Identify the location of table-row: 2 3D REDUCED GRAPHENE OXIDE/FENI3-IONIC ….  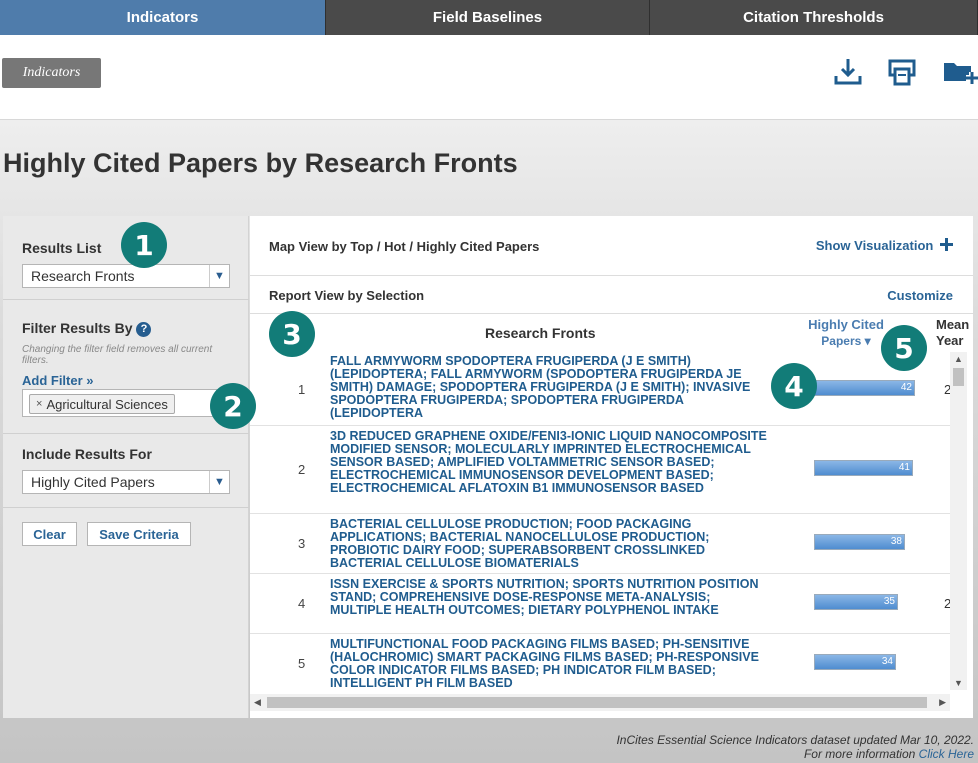
(600, 470).